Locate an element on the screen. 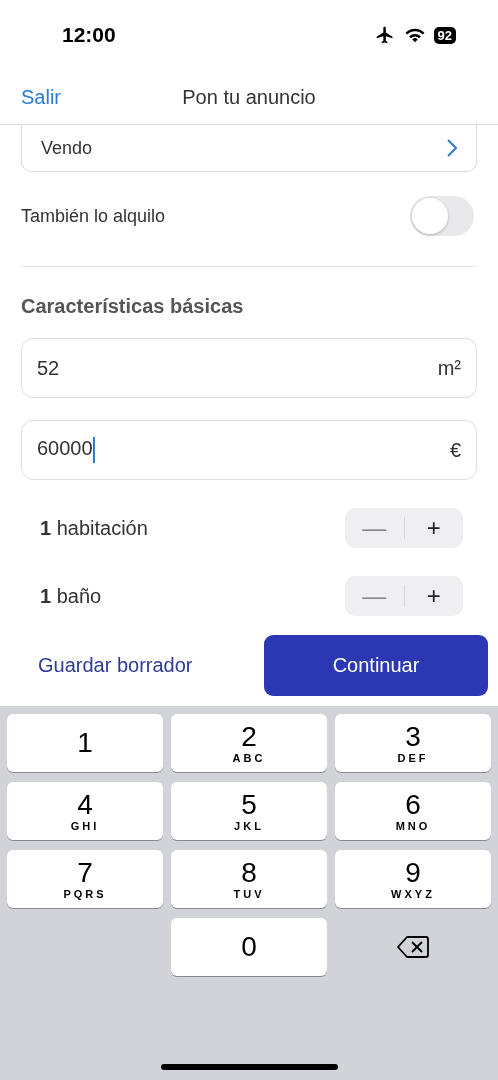 This screenshot has width=498, height=1080. continue-button: Continuar is located at coordinates (376, 665).